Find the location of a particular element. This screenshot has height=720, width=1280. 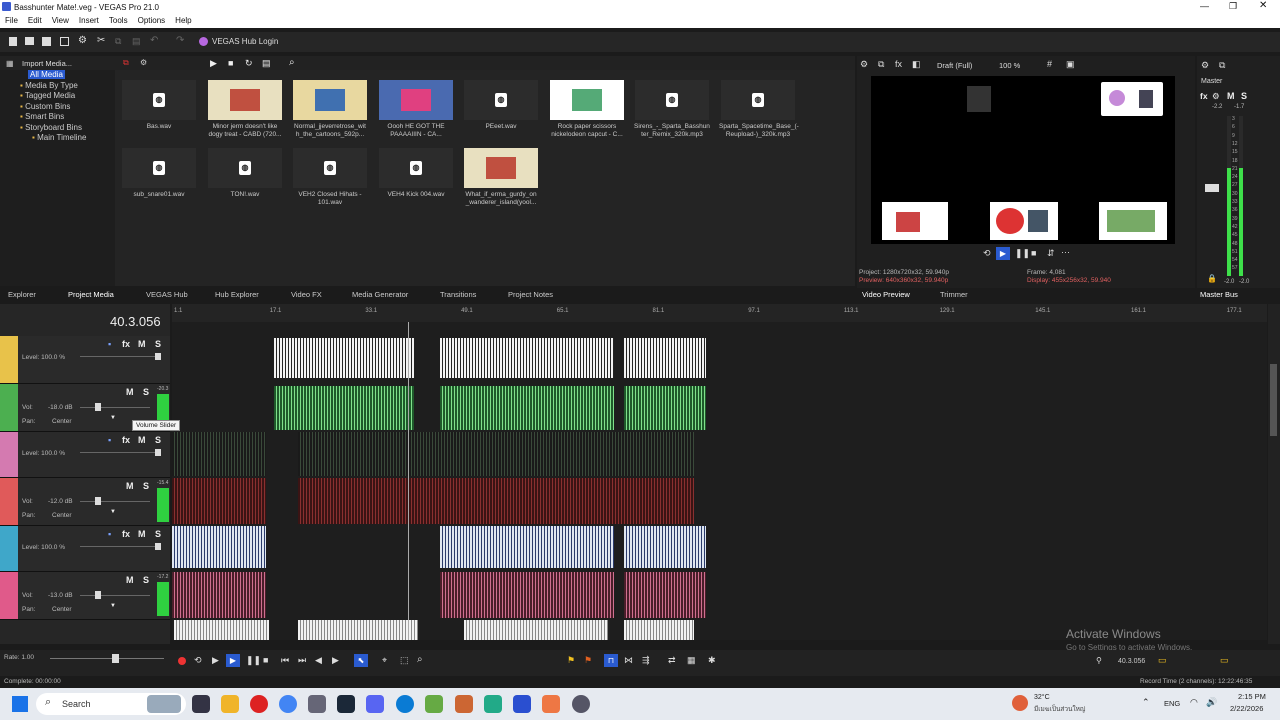

audacity-icon is located at coordinates (551, 704).